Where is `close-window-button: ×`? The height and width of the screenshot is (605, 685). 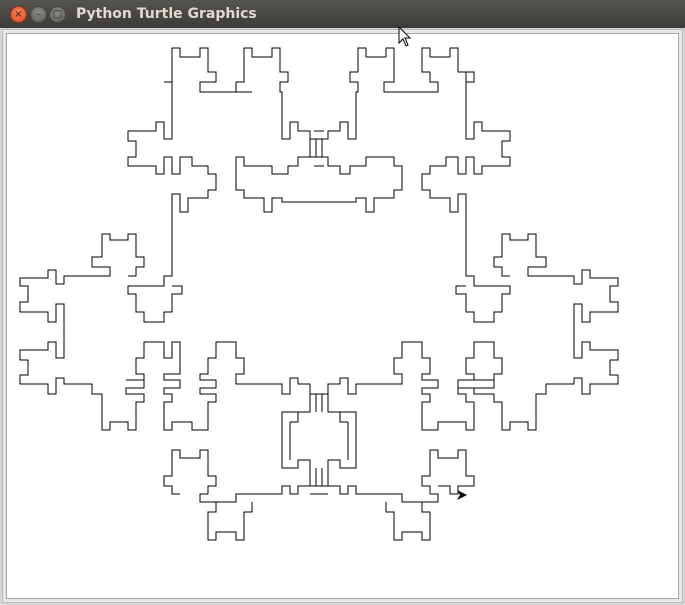
close-window-button: × is located at coordinates (18, 14).